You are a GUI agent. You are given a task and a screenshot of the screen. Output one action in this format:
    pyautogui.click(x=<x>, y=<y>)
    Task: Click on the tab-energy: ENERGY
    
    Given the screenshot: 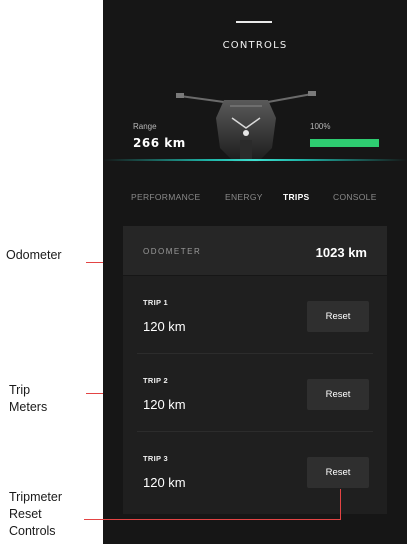 What is the action you would take?
    pyautogui.click(x=244, y=197)
    